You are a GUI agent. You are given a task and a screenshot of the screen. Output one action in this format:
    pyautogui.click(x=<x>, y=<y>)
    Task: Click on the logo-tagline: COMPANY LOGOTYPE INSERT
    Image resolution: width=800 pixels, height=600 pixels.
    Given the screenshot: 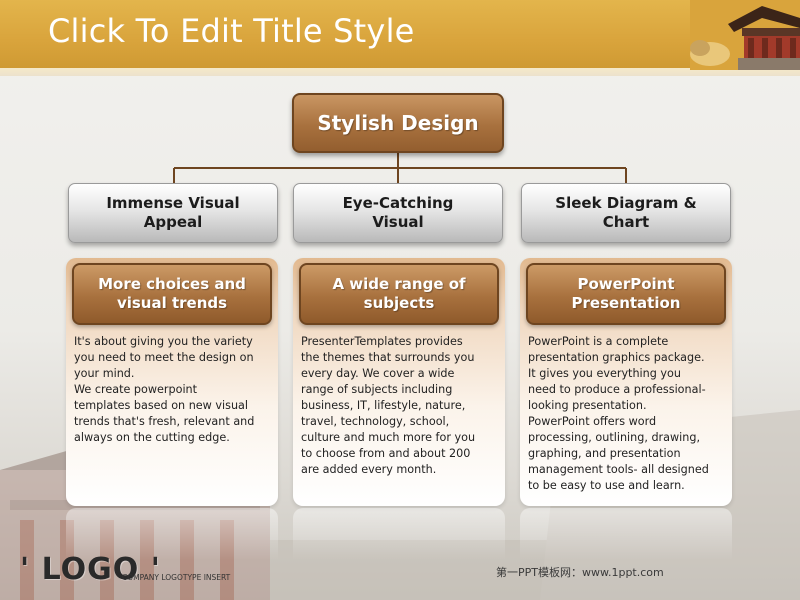 What is the action you would take?
    pyautogui.click(x=176, y=577)
    